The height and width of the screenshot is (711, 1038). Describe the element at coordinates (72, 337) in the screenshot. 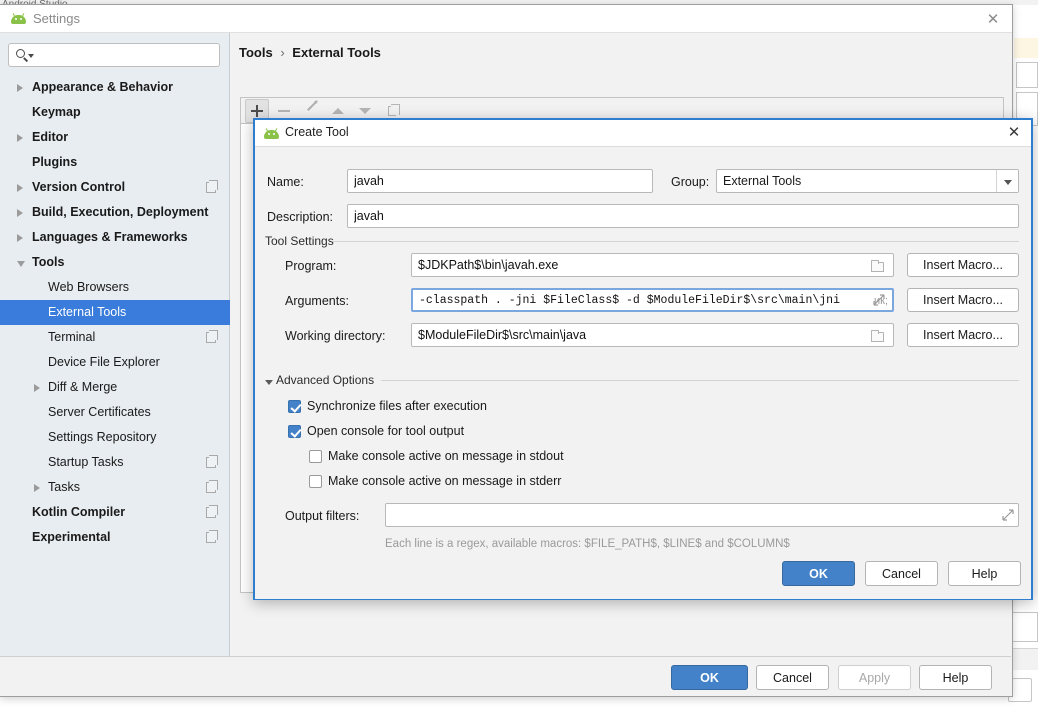

I see `sidebar-item-label: Terminal` at that location.